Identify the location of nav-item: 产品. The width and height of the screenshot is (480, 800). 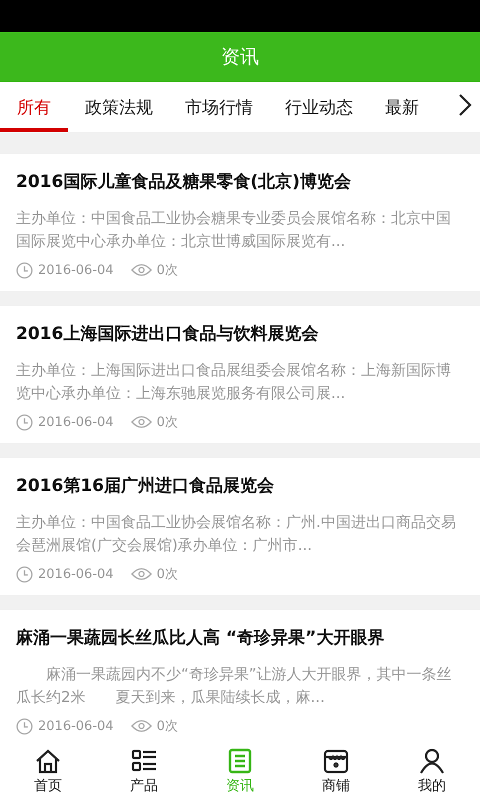
(144, 771).